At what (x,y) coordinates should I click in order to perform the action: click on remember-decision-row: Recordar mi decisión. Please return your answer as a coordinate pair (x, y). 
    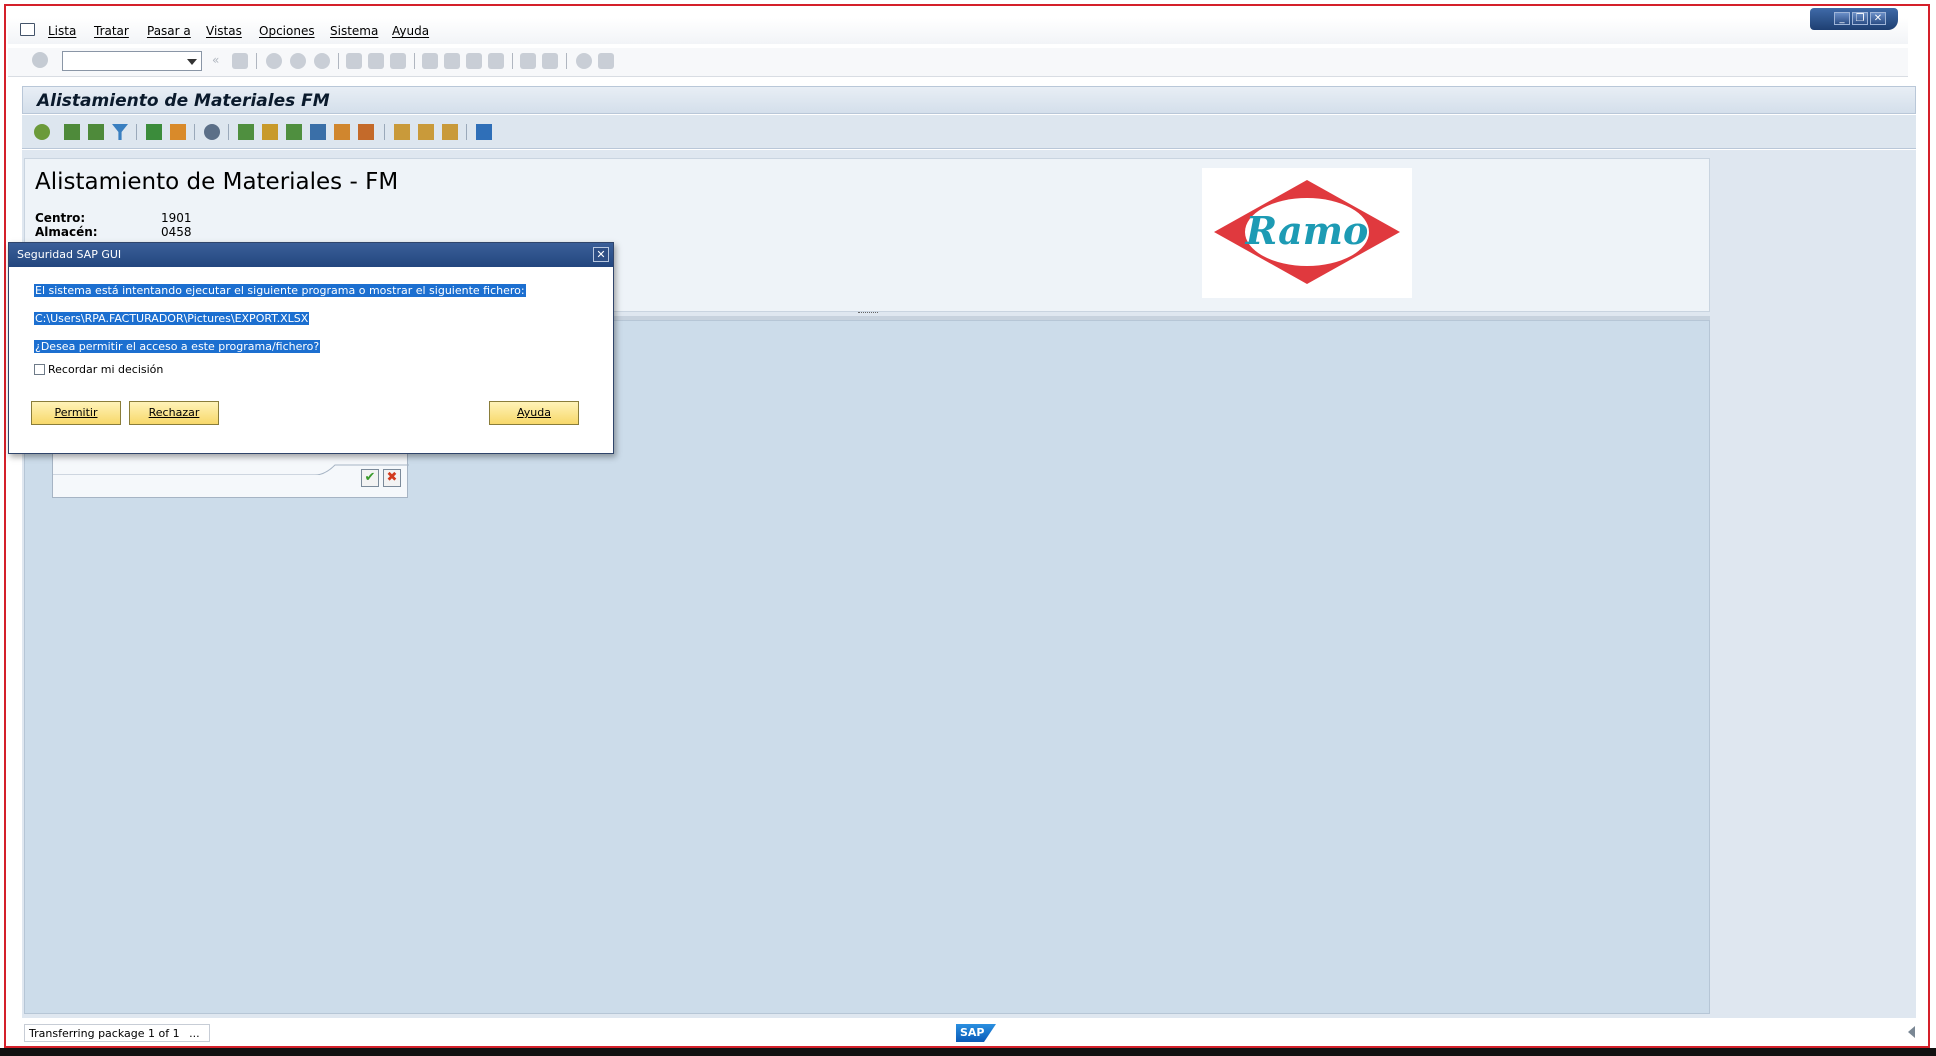
    Looking at the image, I should click on (98, 369).